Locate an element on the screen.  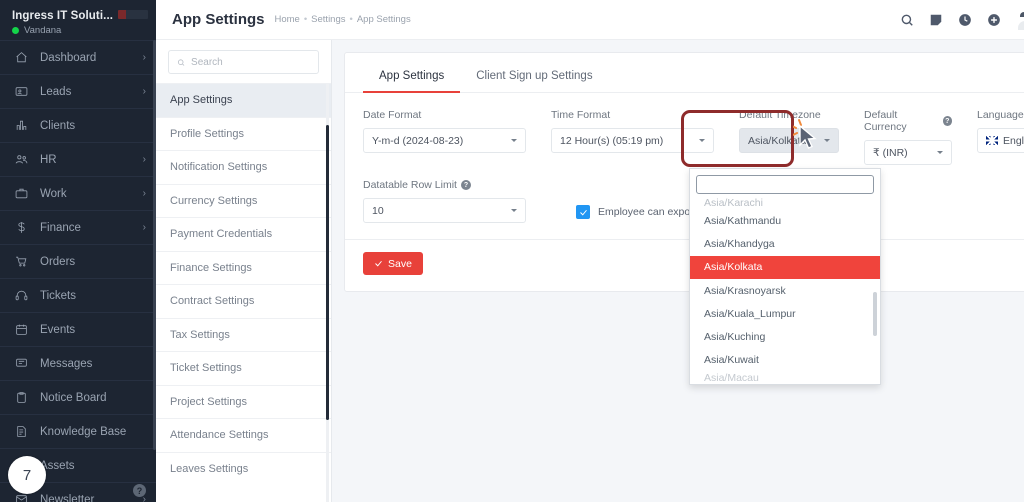
step-badge: 7 is located at coordinates (27, 475).